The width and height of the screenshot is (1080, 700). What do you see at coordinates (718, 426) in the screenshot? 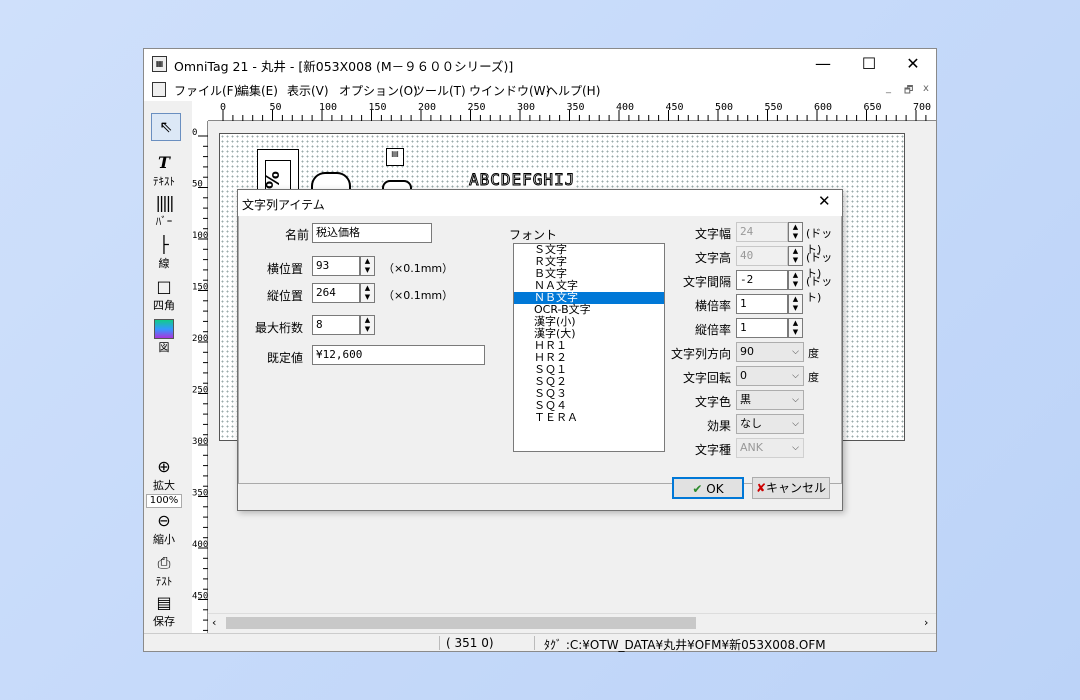
I see `effect-label: 効果` at bounding box center [718, 426].